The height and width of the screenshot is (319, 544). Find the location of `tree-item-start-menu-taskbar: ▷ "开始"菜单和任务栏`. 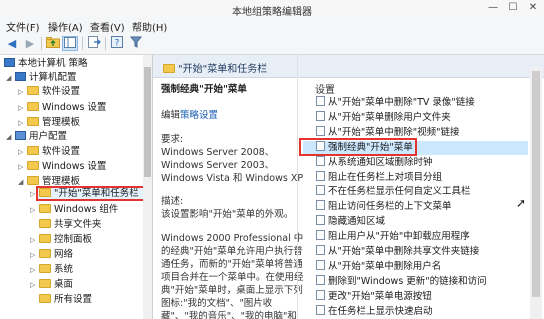

tree-item-start-menu-taskbar: ▷ "开始"菜单和任务栏 is located at coordinates (84, 194).